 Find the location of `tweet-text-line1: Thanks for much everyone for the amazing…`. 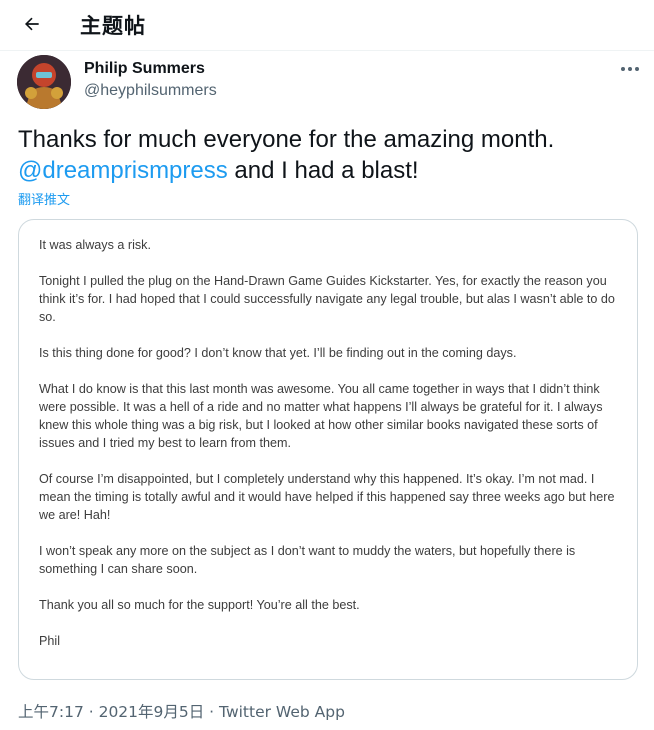

tweet-text-line1: Thanks for much everyone for the amazing… is located at coordinates (286, 139).